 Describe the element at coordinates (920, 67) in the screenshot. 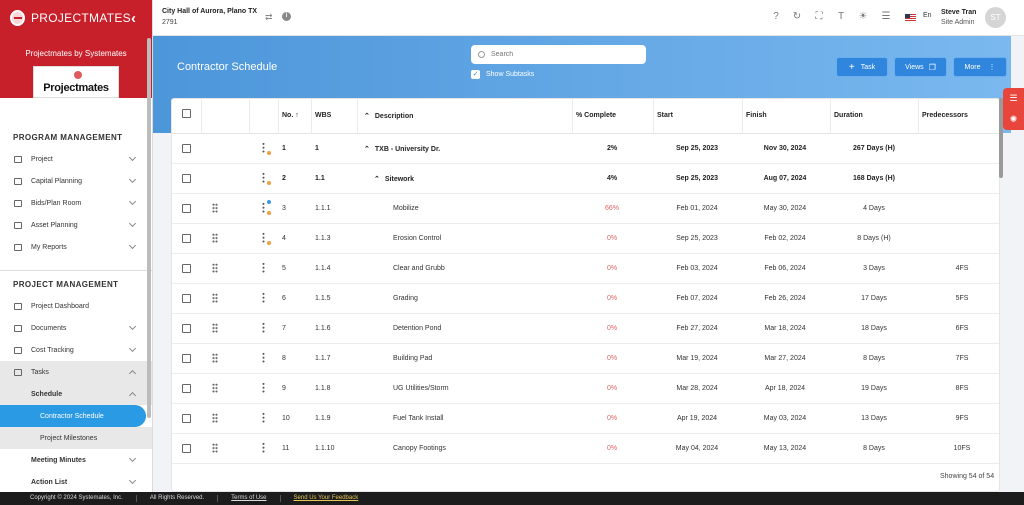

I see `views-button: Views ❐` at that location.